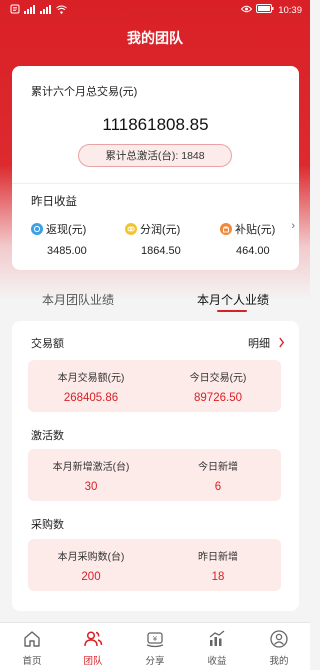 The width and height of the screenshot is (320, 670). Describe the element at coordinates (47, 436) in the screenshot. I see `activation-title: 激活数` at that location.